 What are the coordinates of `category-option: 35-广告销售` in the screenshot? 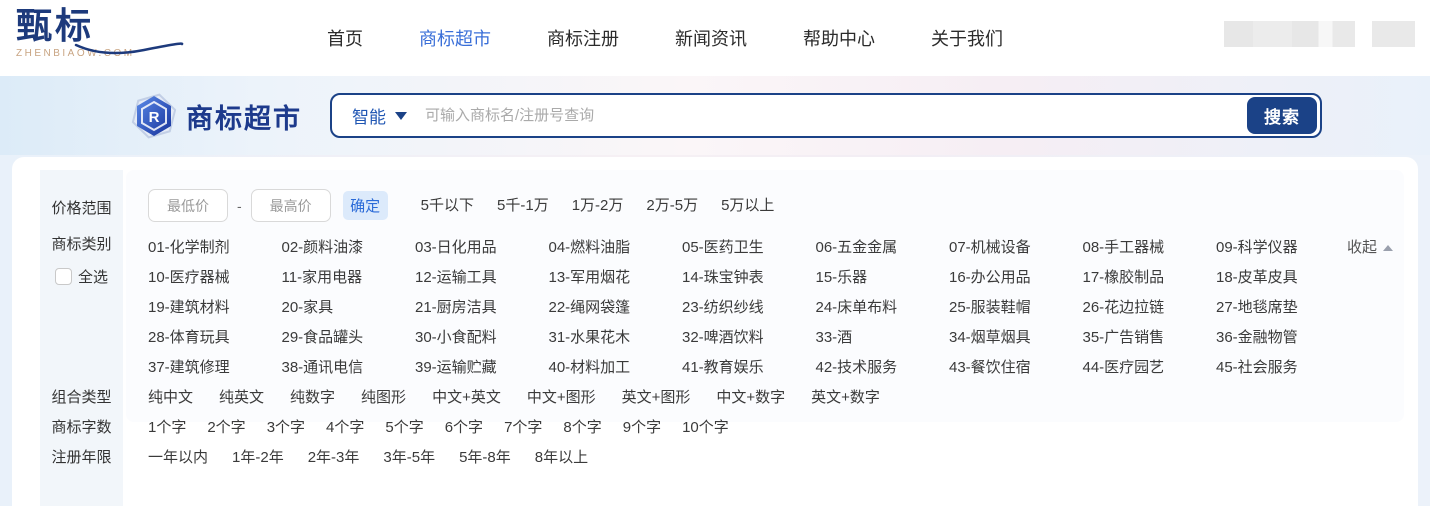 It's located at (1150, 338).